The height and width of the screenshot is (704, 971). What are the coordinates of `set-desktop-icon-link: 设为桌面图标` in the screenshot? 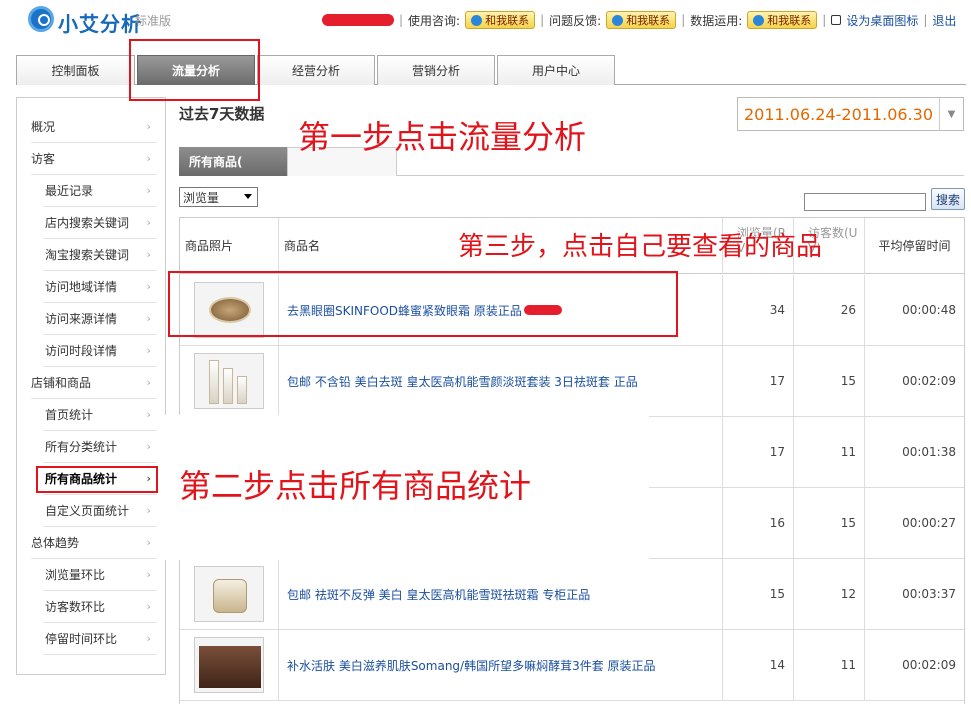 It's located at (882, 20).